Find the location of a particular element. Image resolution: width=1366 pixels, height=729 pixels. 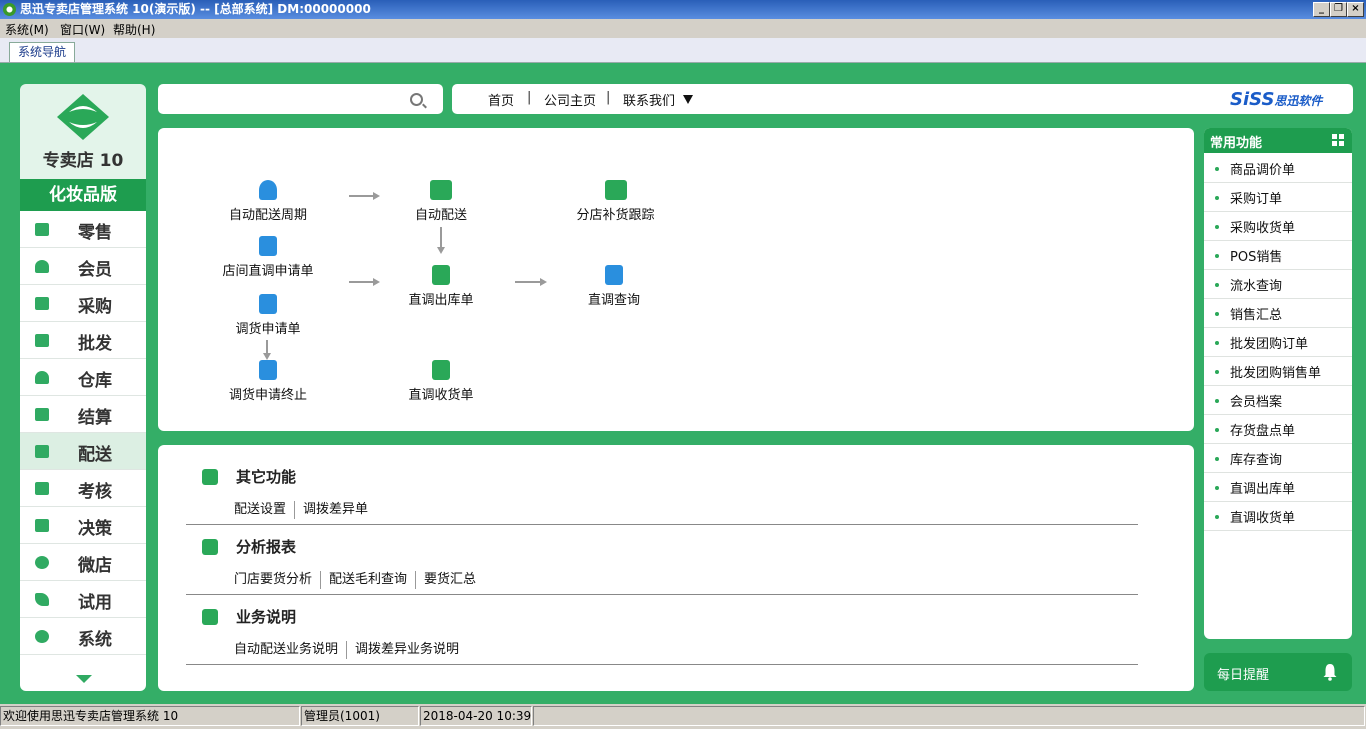

link-demand-summary: 要货汇总 is located at coordinates (449, 580).